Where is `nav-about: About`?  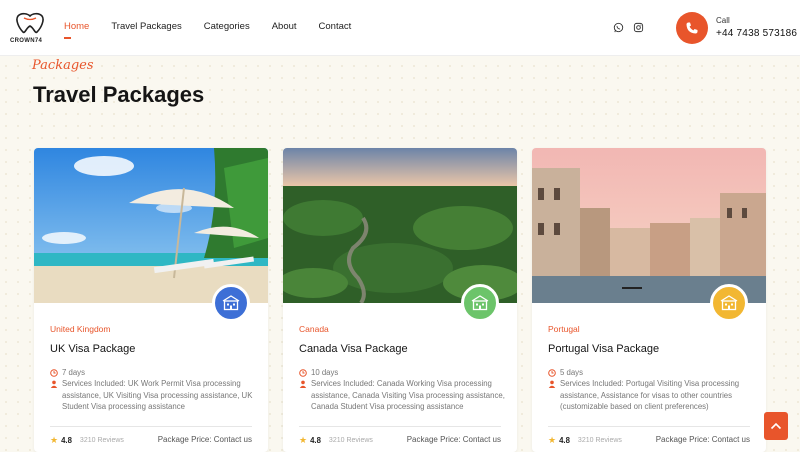 nav-about: About is located at coordinates (284, 26).